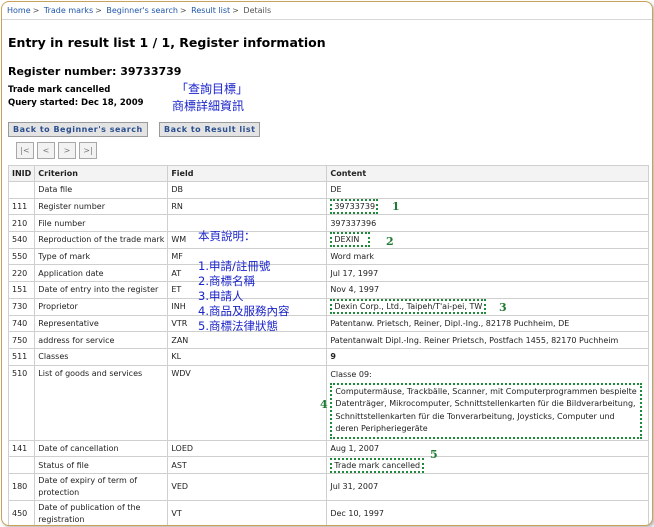 Image resolution: width=654 pixels, height=527 pixels. Describe the element at coordinates (247, 512) in the screenshot. I see `cell-field: VT` at that location.